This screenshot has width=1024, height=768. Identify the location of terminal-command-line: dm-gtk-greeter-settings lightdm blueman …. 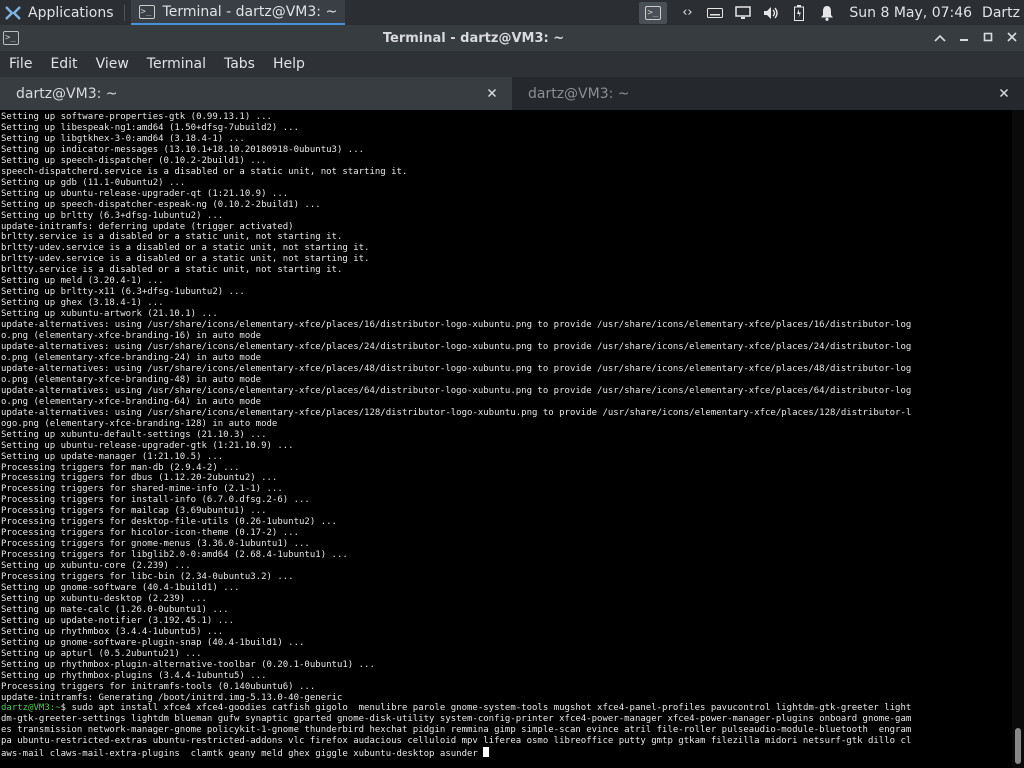
(506, 719).